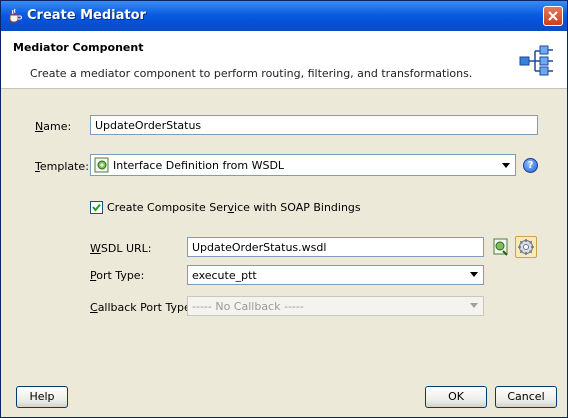 The width and height of the screenshot is (568, 418). Describe the element at coordinates (224, 275) in the screenshot. I see `port-type-value: execute_ptt` at that location.